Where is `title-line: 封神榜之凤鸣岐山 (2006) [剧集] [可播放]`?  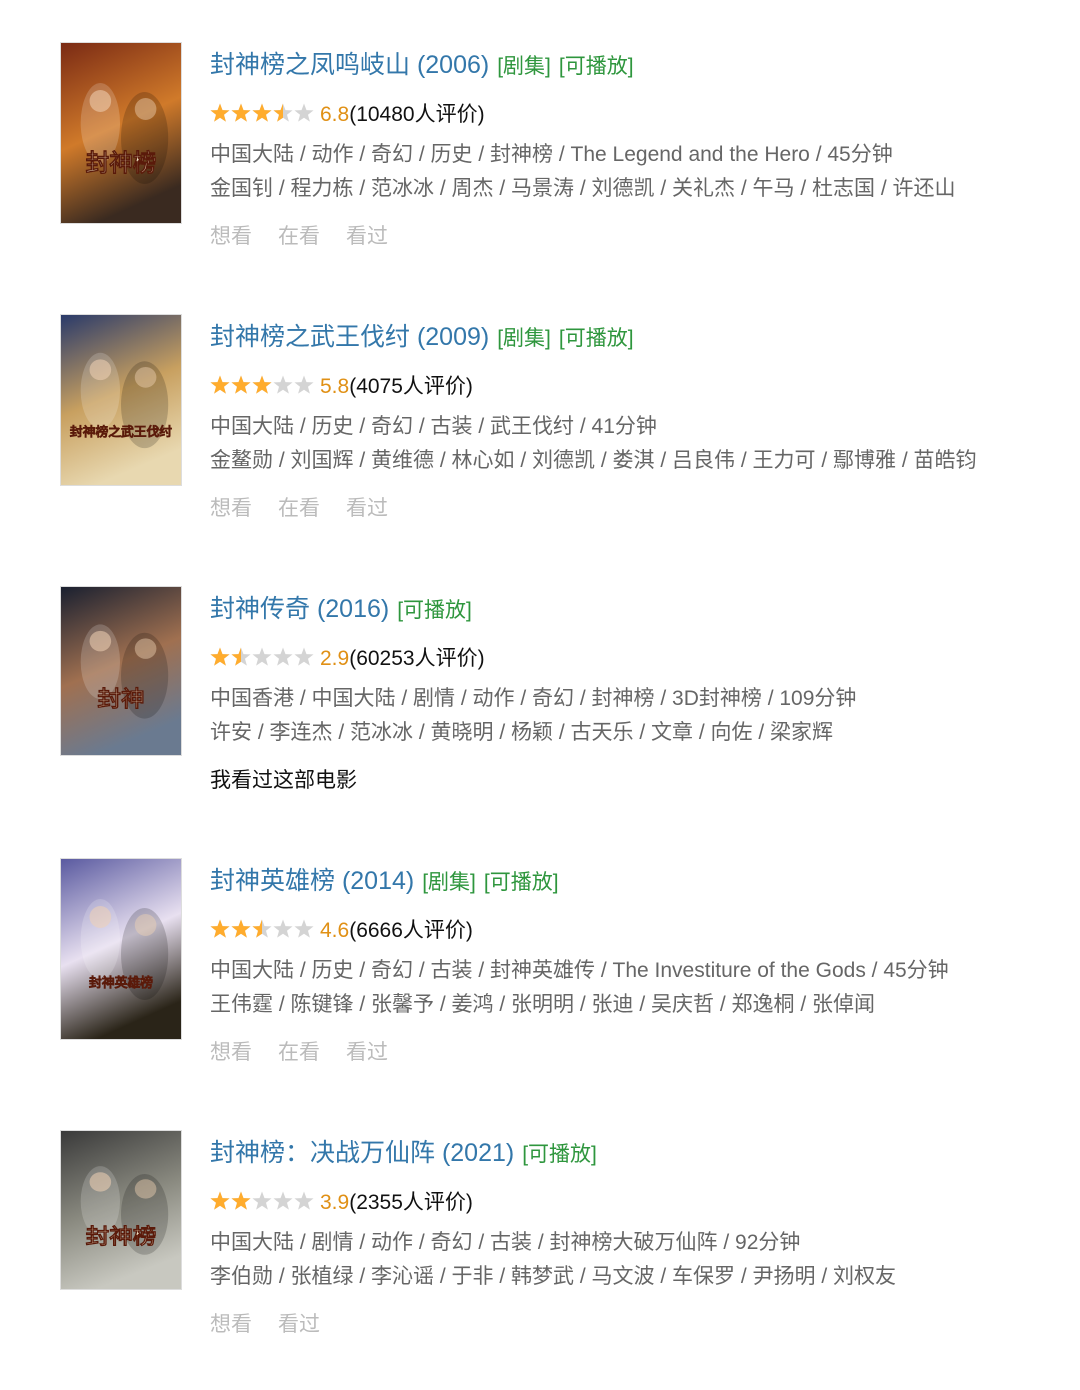 title-line: 封神榜之凤鸣岐山 (2006) [剧集] [可播放] is located at coordinates (630, 65).